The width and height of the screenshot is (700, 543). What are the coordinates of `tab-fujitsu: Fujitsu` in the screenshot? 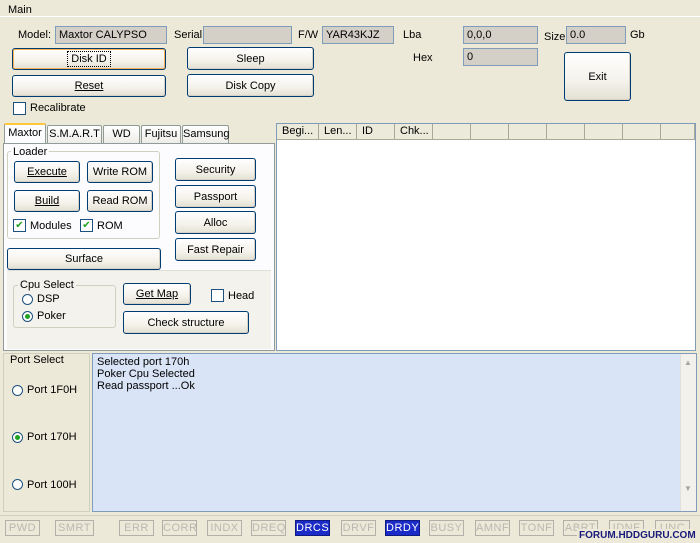 It's located at (161, 134).